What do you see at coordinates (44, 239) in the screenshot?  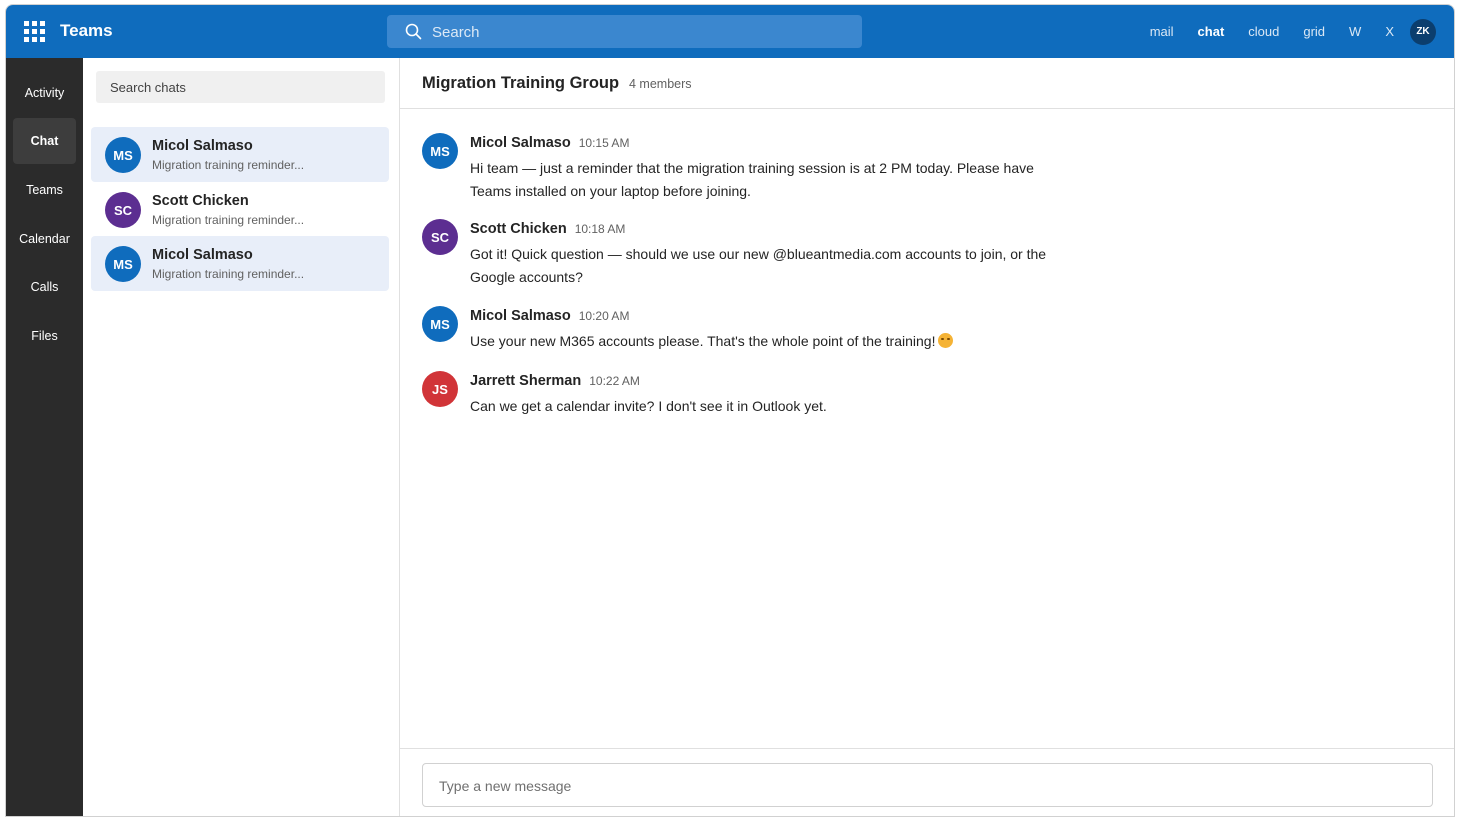 I see `rail-item-calendar: Calendar` at bounding box center [44, 239].